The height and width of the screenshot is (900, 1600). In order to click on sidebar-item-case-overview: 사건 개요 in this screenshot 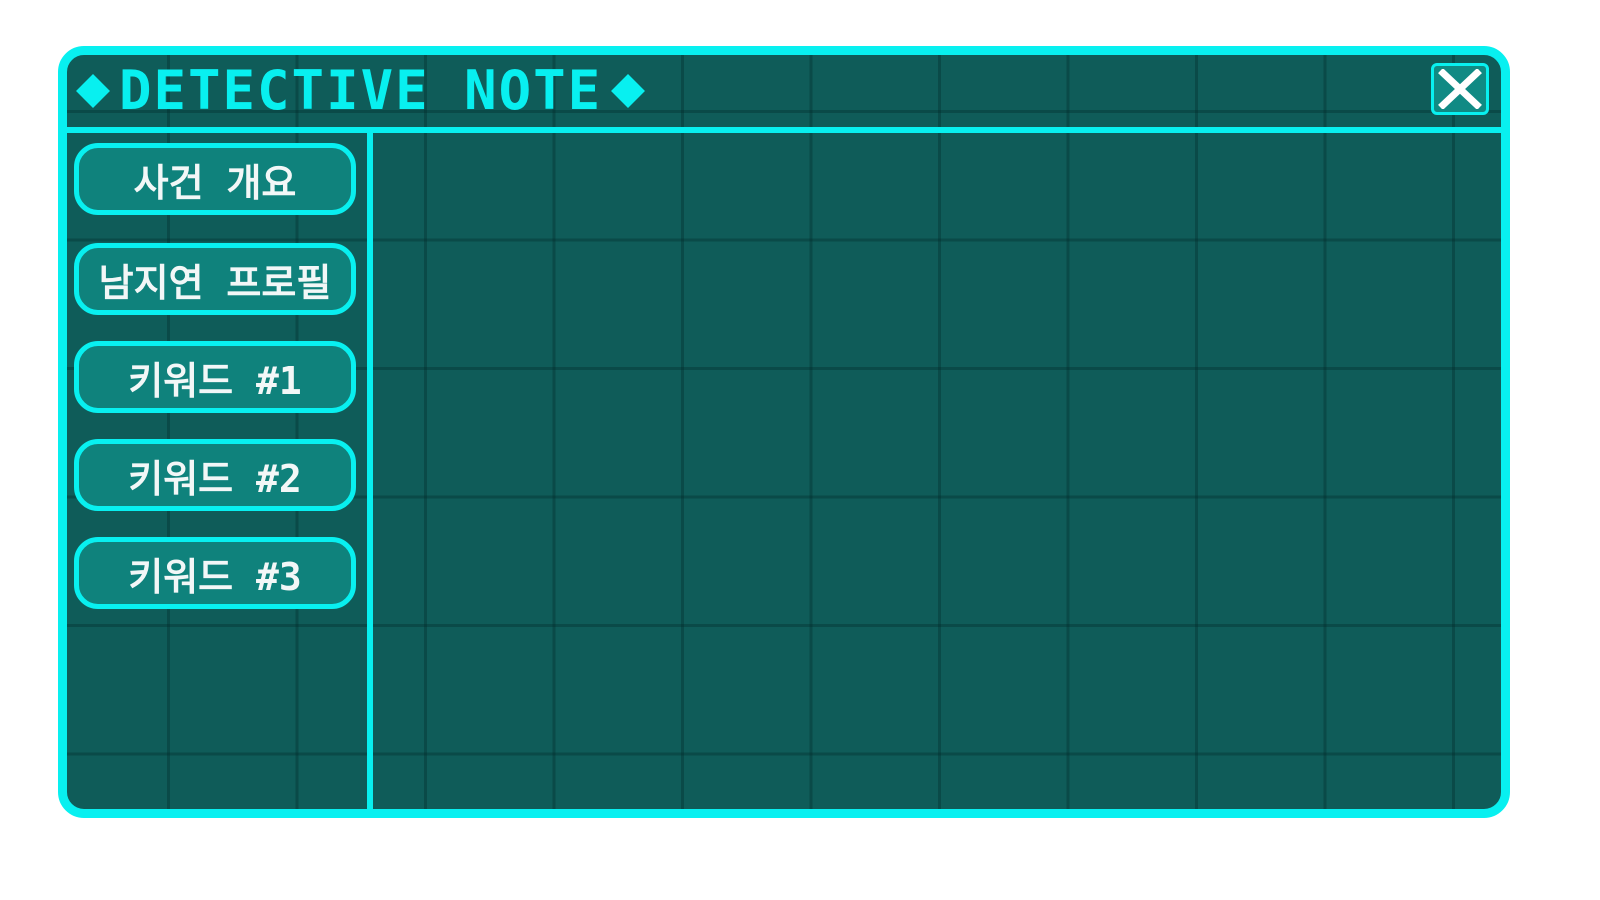, I will do `click(215, 179)`.